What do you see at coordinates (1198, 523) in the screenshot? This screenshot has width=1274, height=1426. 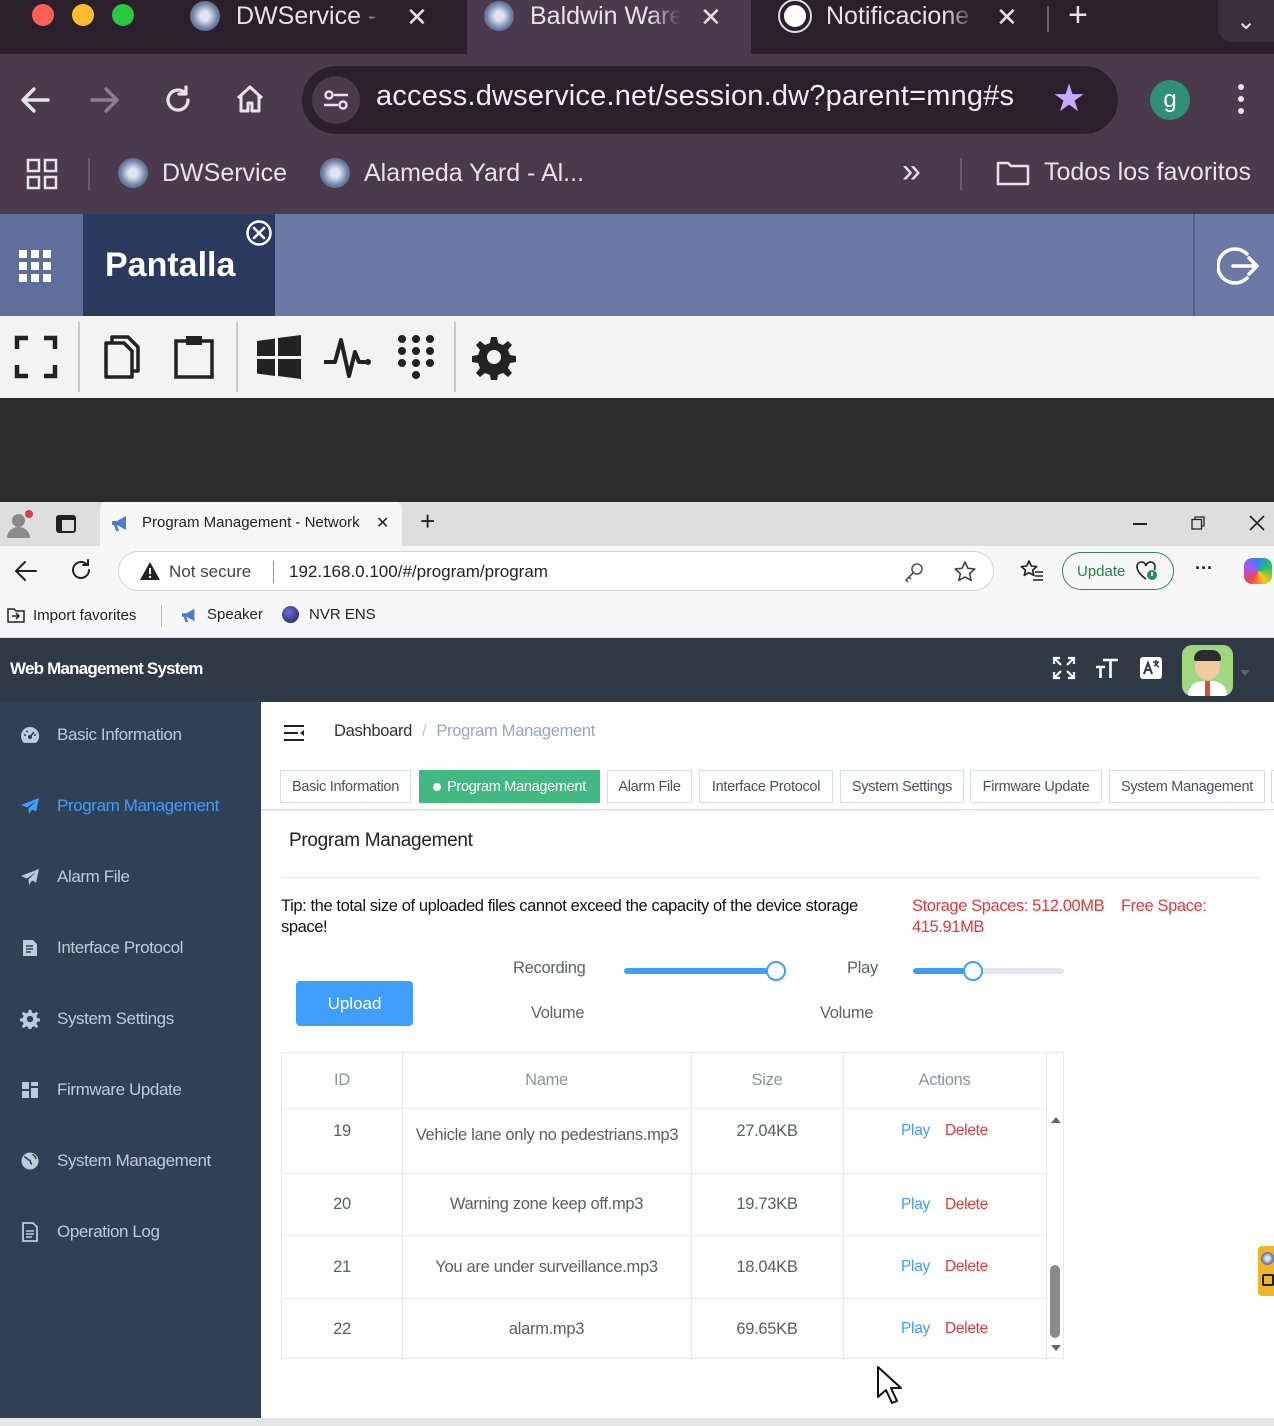 I see `window-restore-icon` at bounding box center [1198, 523].